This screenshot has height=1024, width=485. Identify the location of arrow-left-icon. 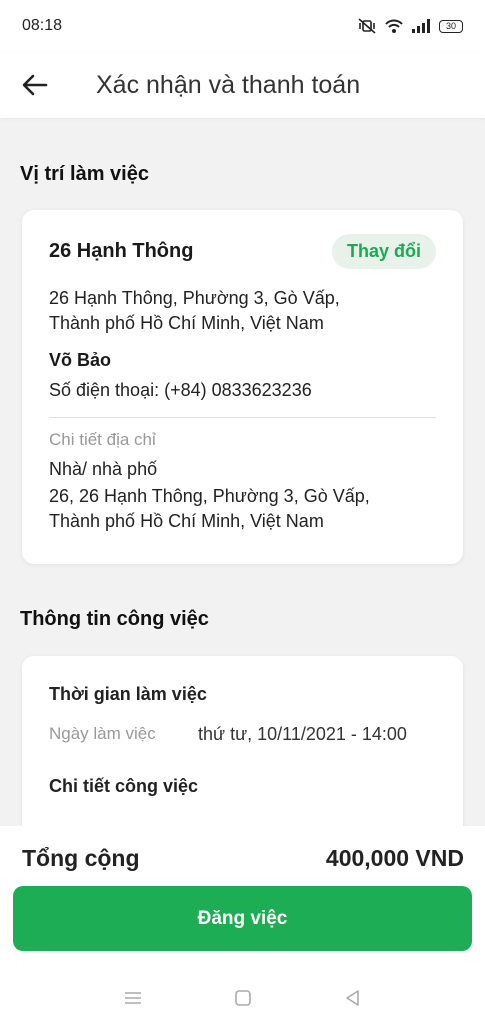
(35, 85).